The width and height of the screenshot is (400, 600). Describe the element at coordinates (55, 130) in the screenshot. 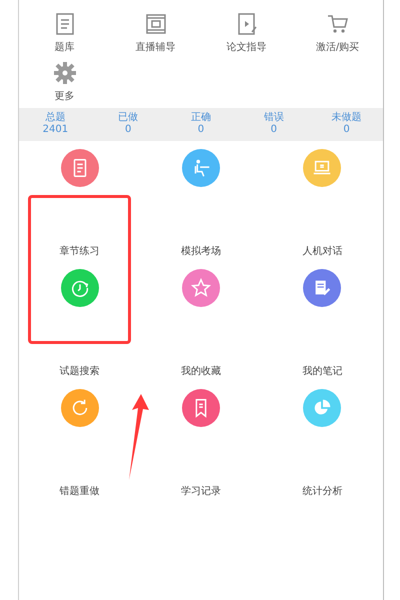

I see `stat-value: 2401` at that location.